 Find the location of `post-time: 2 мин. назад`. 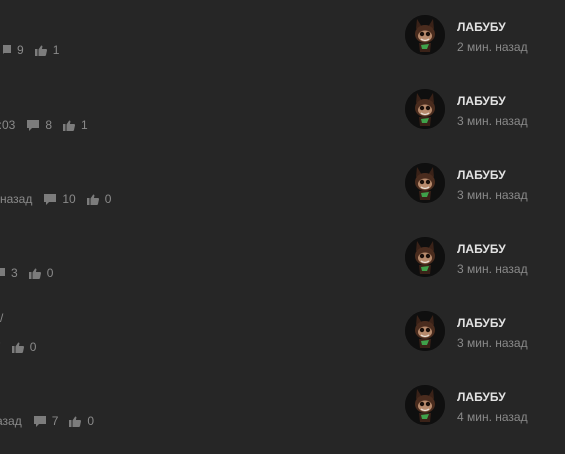

post-time: 2 мин. назад is located at coordinates (492, 47).